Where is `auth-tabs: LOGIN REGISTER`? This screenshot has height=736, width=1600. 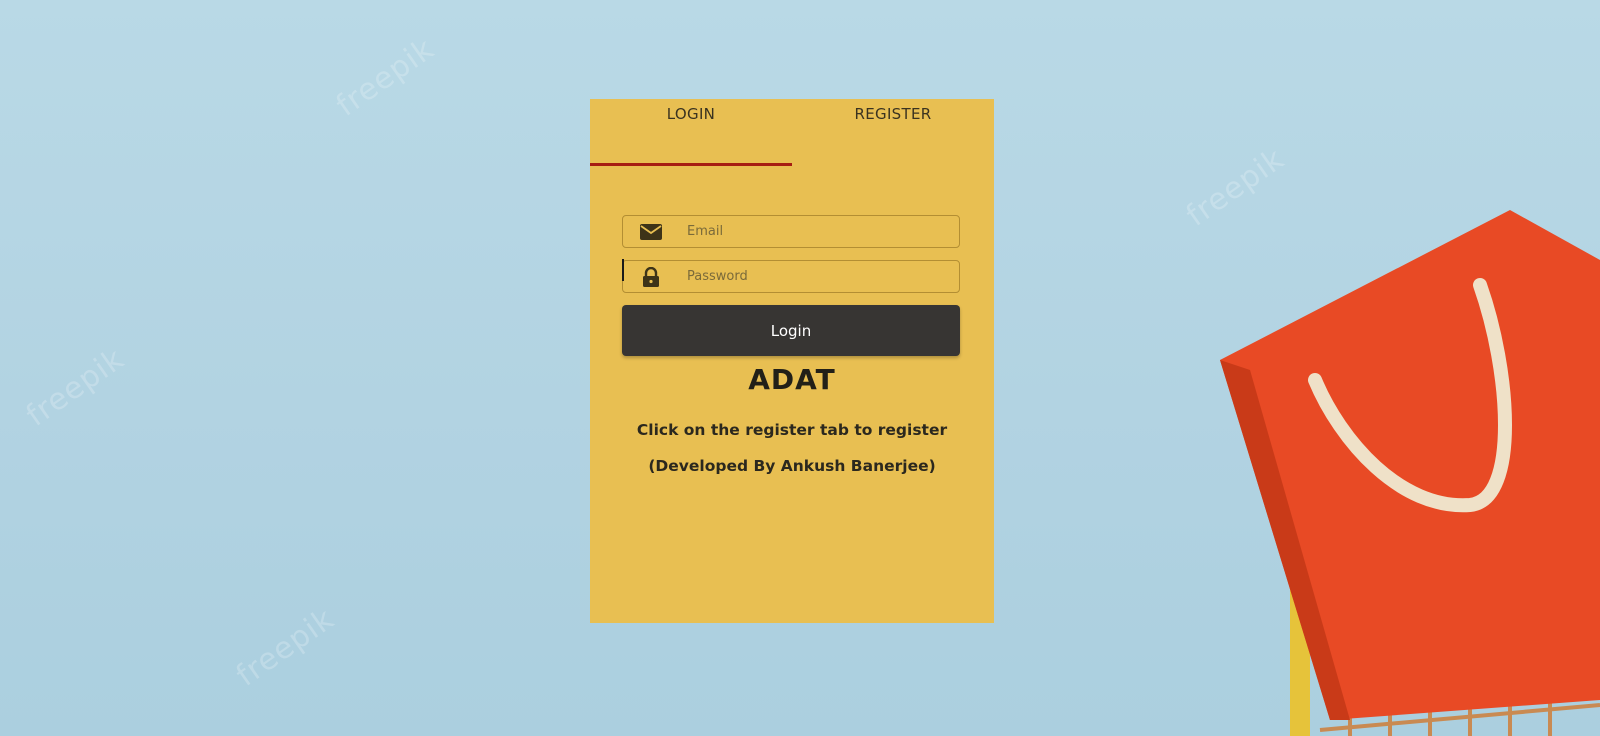
auth-tabs: LOGIN REGISTER is located at coordinates (792, 134).